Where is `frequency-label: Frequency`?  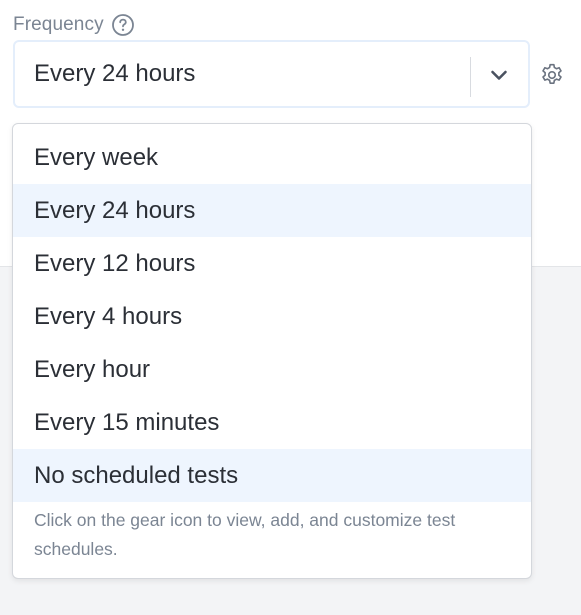 frequency-label: Frequency is located at coordinates (58, 24).